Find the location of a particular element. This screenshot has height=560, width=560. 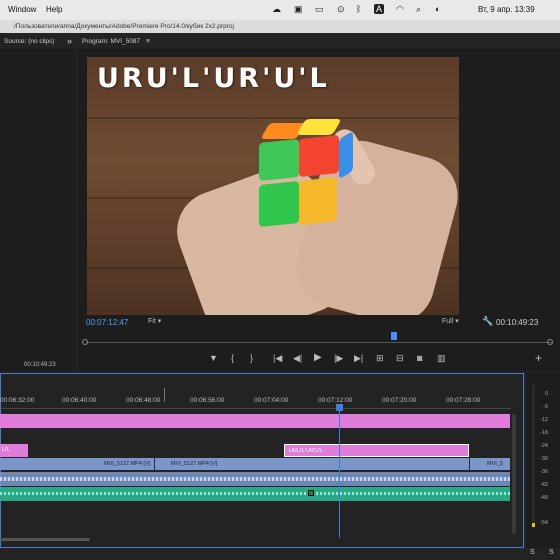

db-label: -30 is located at coordinates (544, 459).